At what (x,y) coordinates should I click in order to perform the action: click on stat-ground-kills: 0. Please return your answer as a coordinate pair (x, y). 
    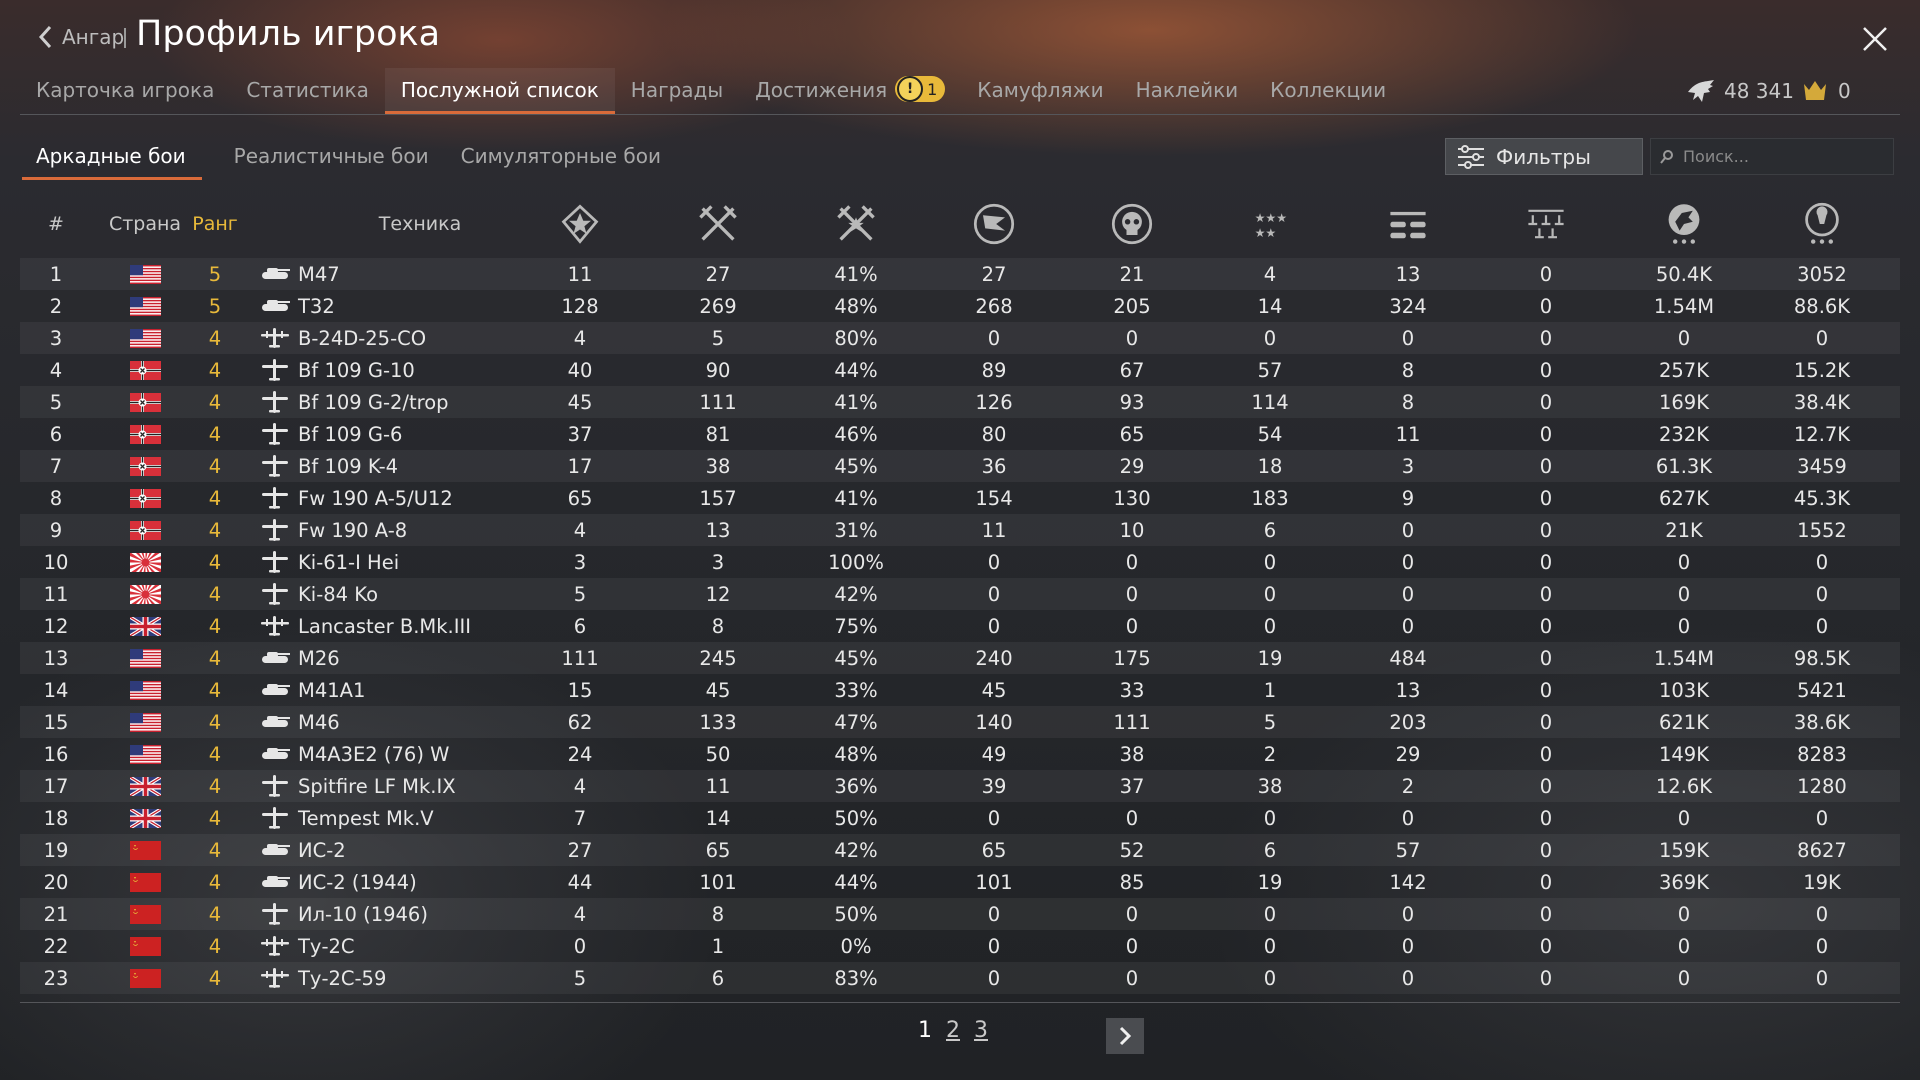
    Looking at the image, I should click on (1408, 594).